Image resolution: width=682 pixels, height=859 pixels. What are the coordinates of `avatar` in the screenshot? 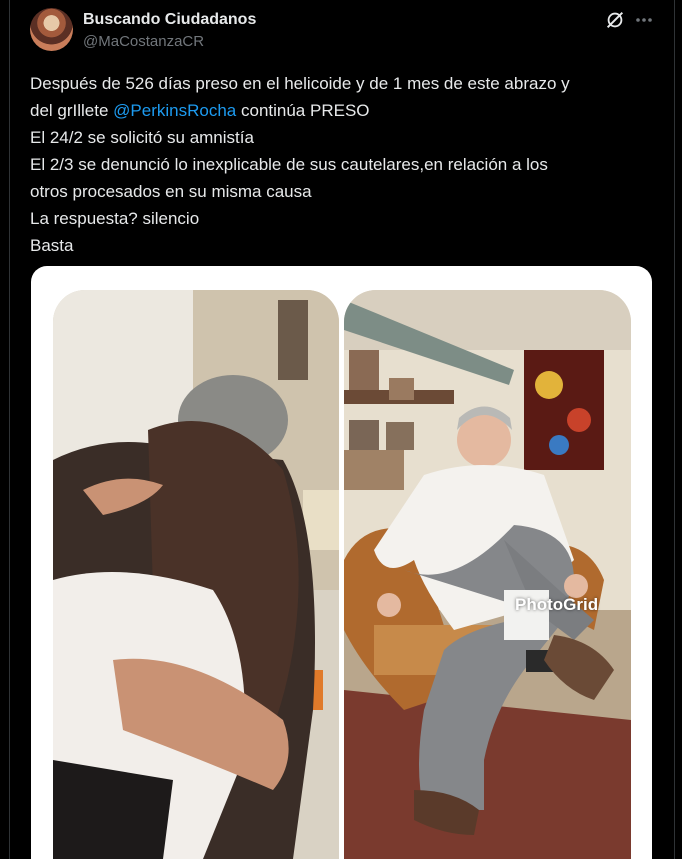 It's located at (51, 29).